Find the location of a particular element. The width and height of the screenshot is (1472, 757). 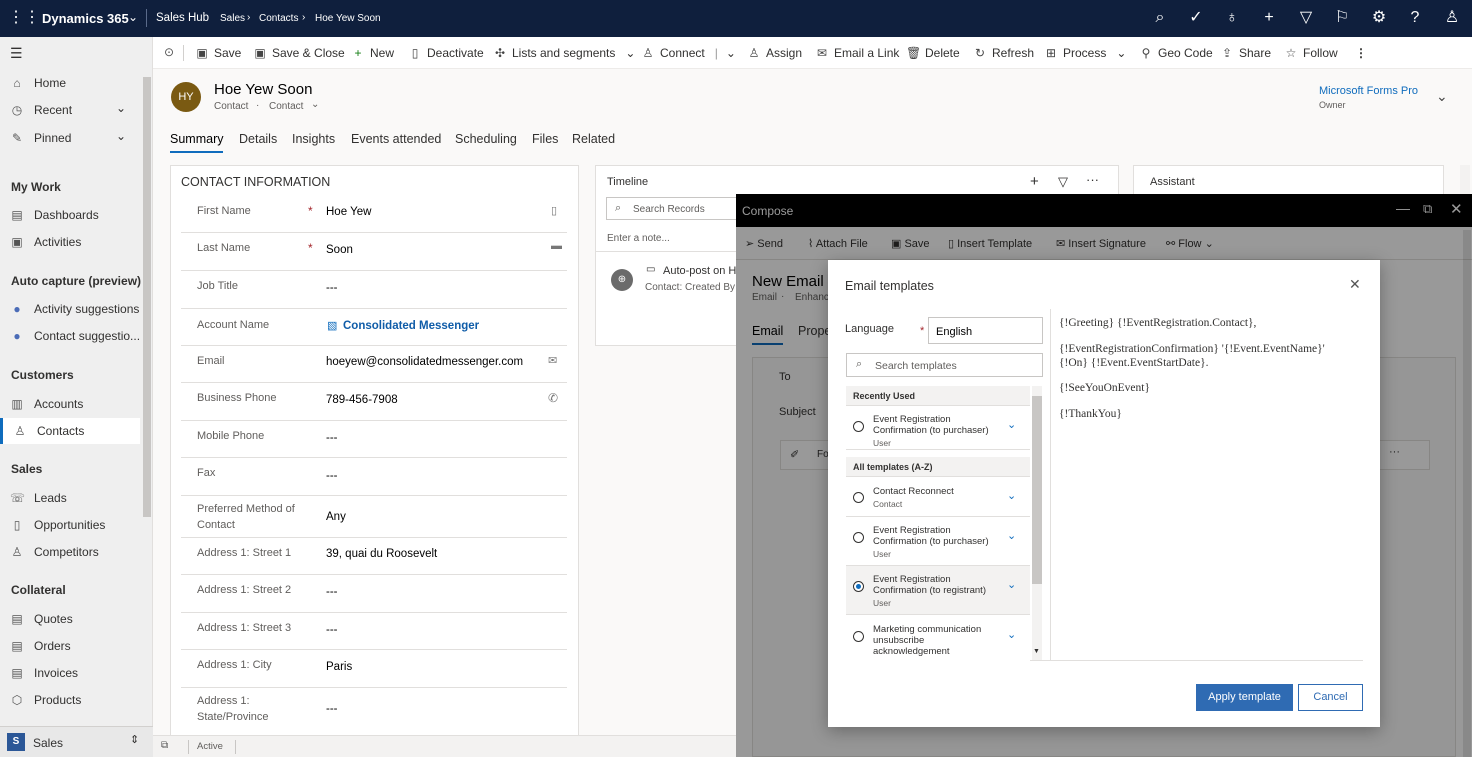

connect-button: ♙ Connect | ⌄ is located at coordinates (688, 53).